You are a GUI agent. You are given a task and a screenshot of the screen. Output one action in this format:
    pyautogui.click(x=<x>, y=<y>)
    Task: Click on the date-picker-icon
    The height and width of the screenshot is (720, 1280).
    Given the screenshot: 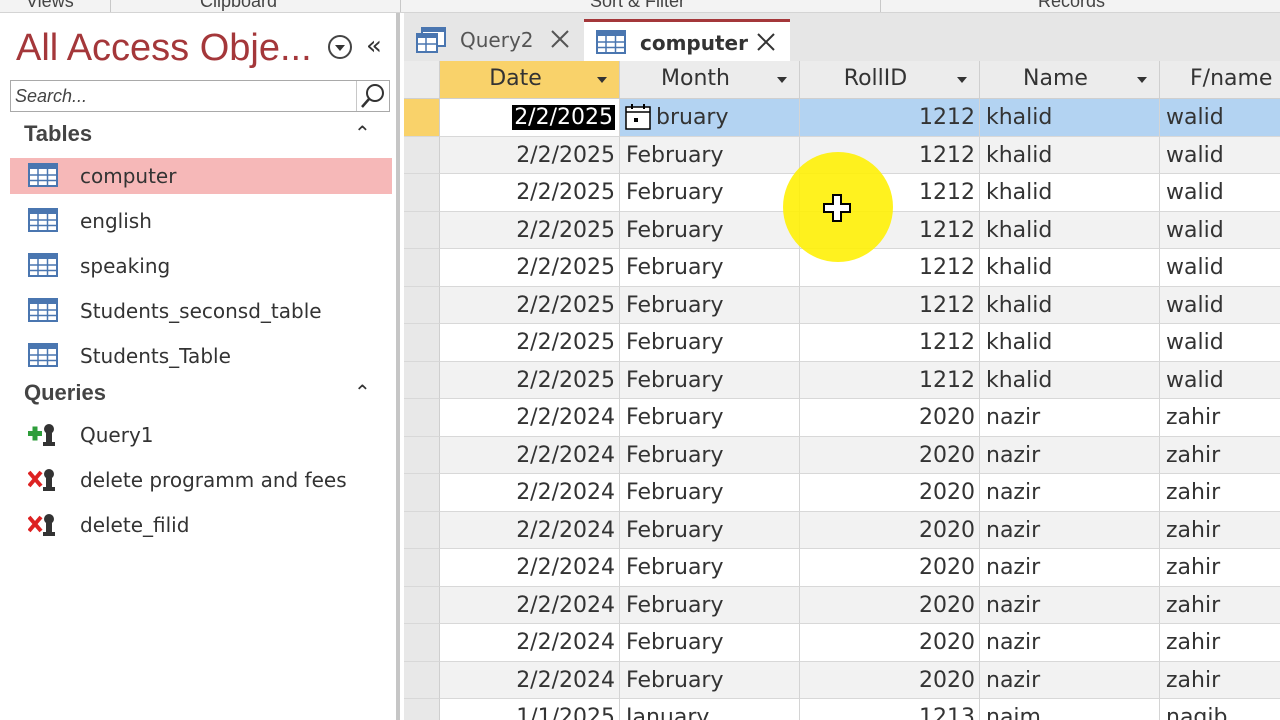 What is the action you would take?
    pyautogui.click(x=638, y=117)
    